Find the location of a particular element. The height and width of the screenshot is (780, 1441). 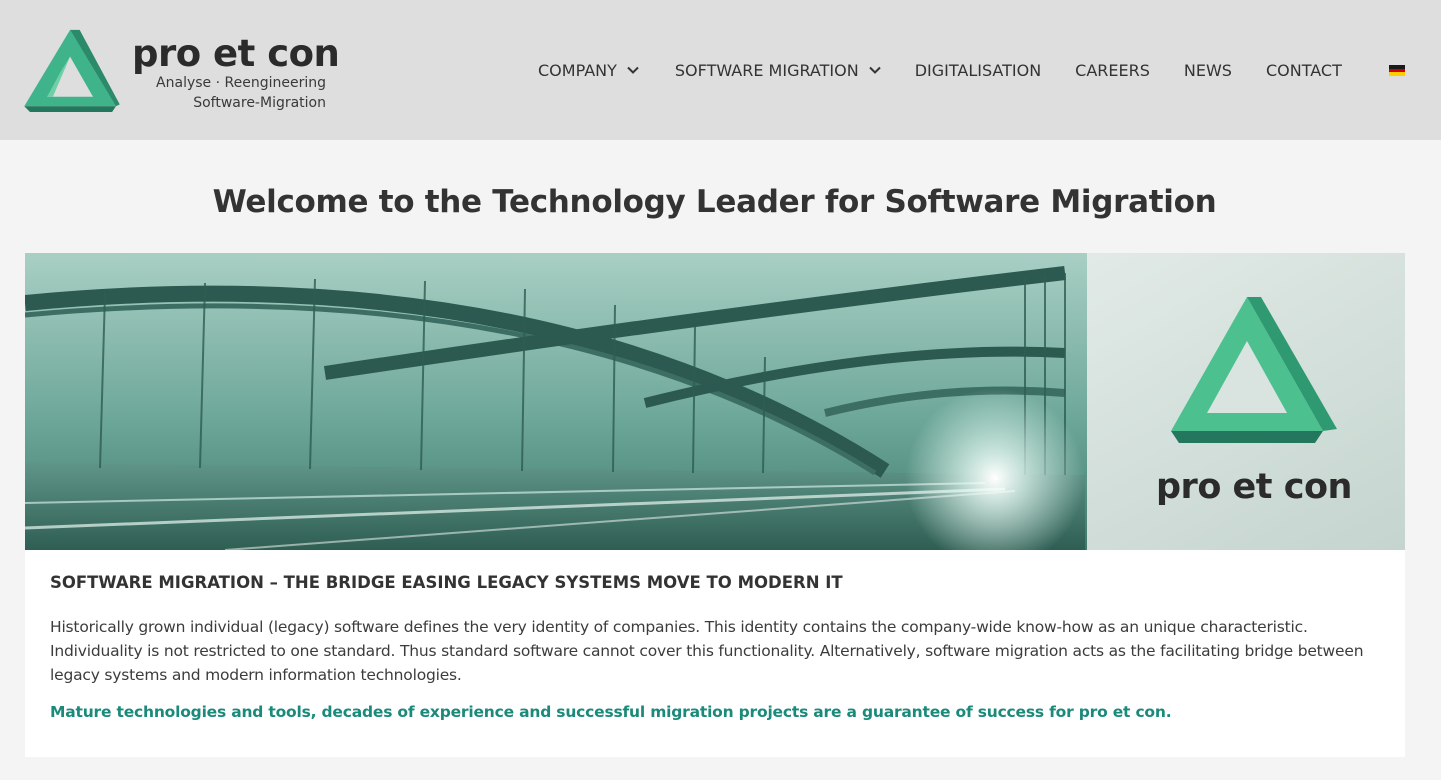

triangle-logo-icon is located at coordinates (72, 70).